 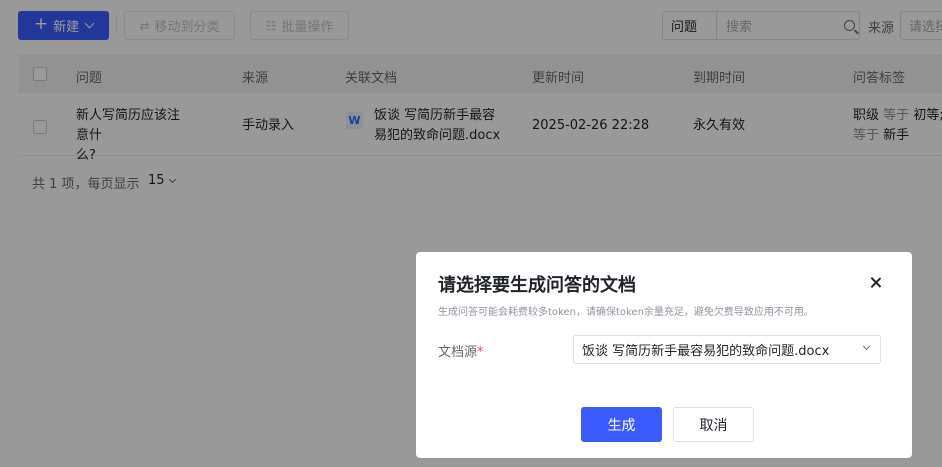 What do you see at coordinates (713, 424) in the screenshot?
I see `cancel-button: 取消` at bounding box center [713, 424].